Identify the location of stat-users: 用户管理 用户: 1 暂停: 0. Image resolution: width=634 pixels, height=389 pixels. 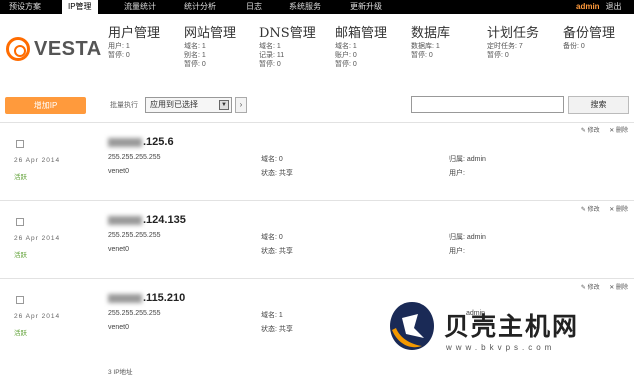
(134, 43).